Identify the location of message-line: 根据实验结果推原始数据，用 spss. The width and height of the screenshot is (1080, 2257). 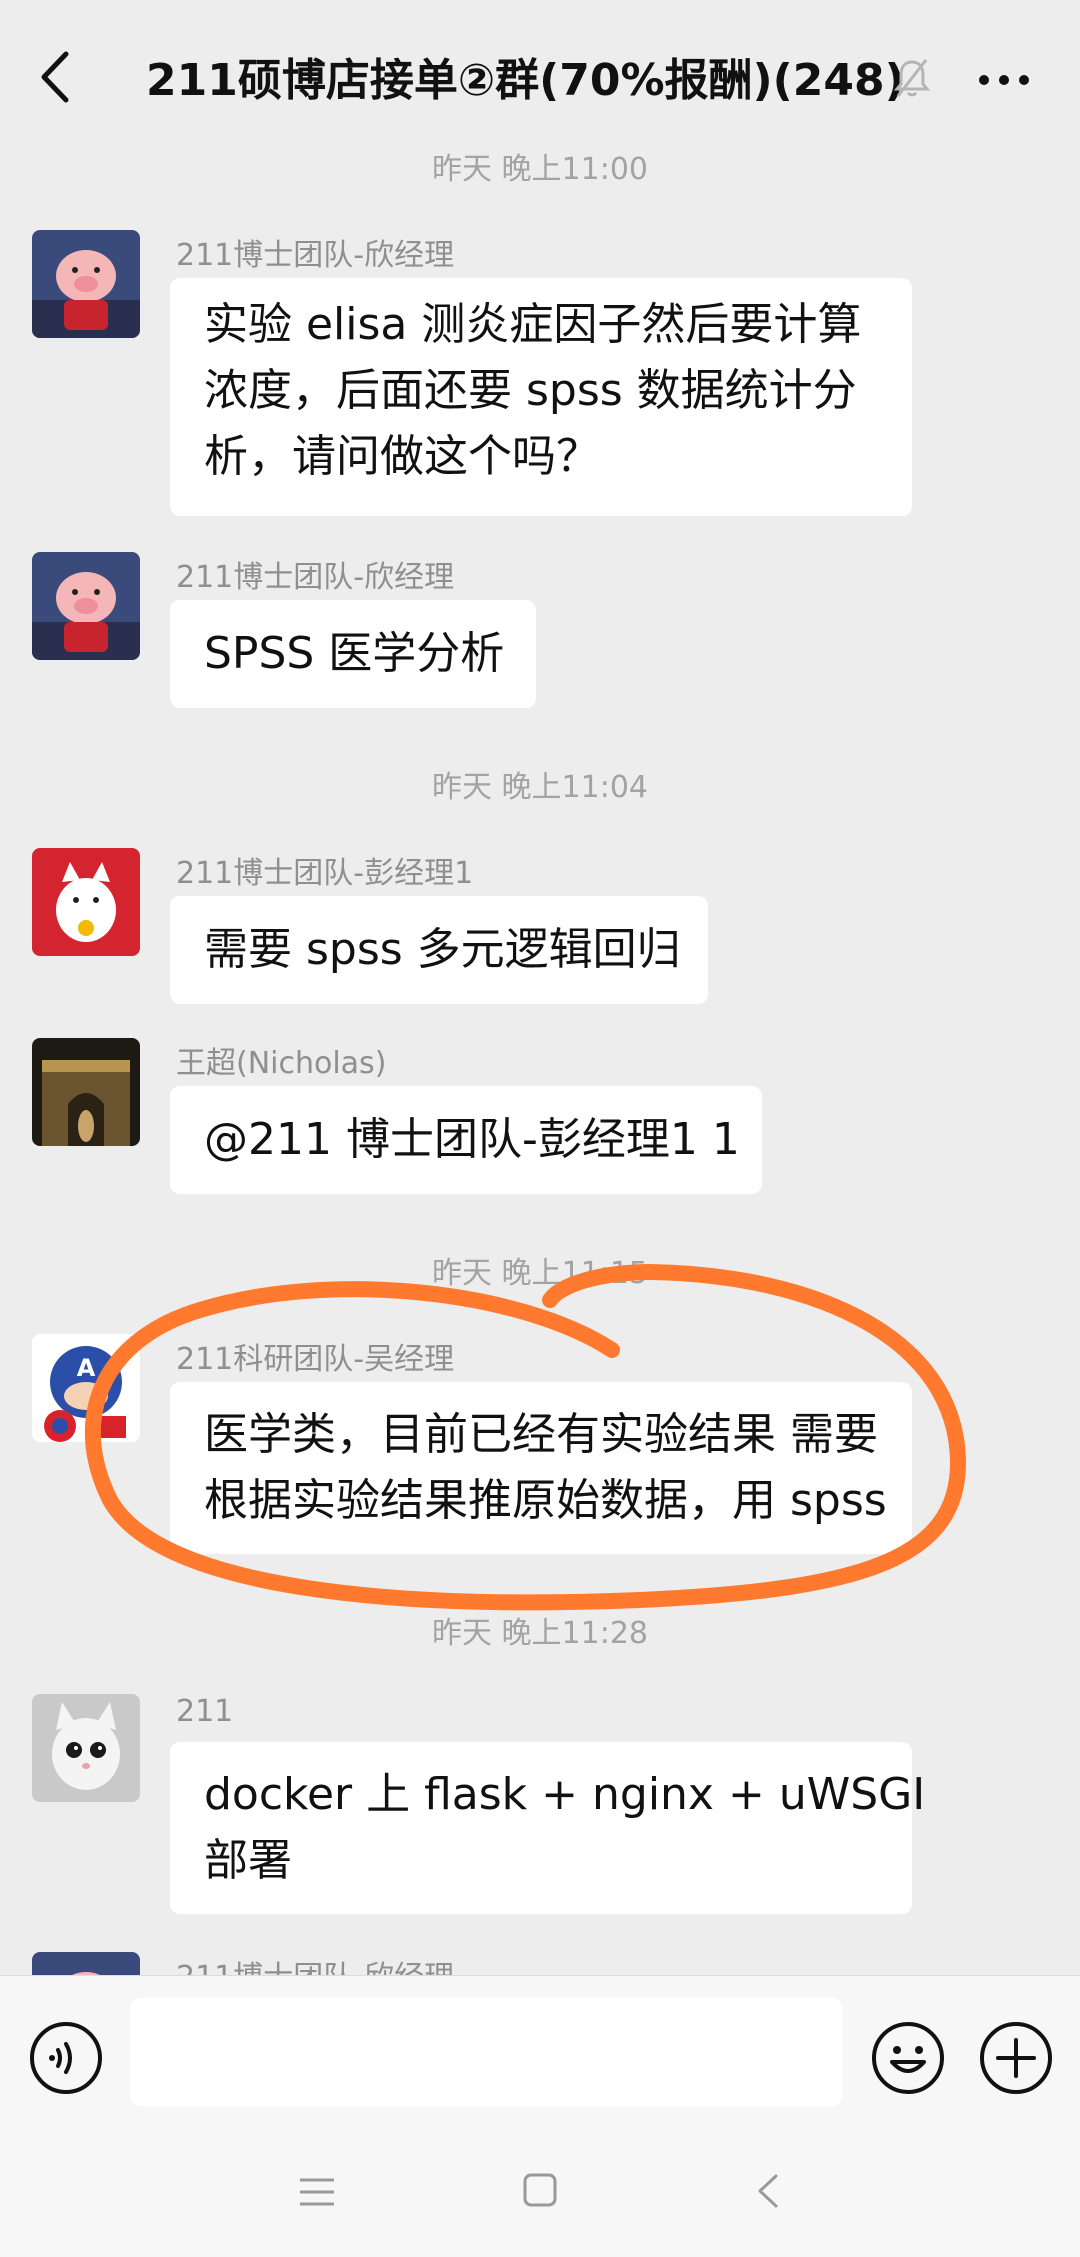
(545, 1500).